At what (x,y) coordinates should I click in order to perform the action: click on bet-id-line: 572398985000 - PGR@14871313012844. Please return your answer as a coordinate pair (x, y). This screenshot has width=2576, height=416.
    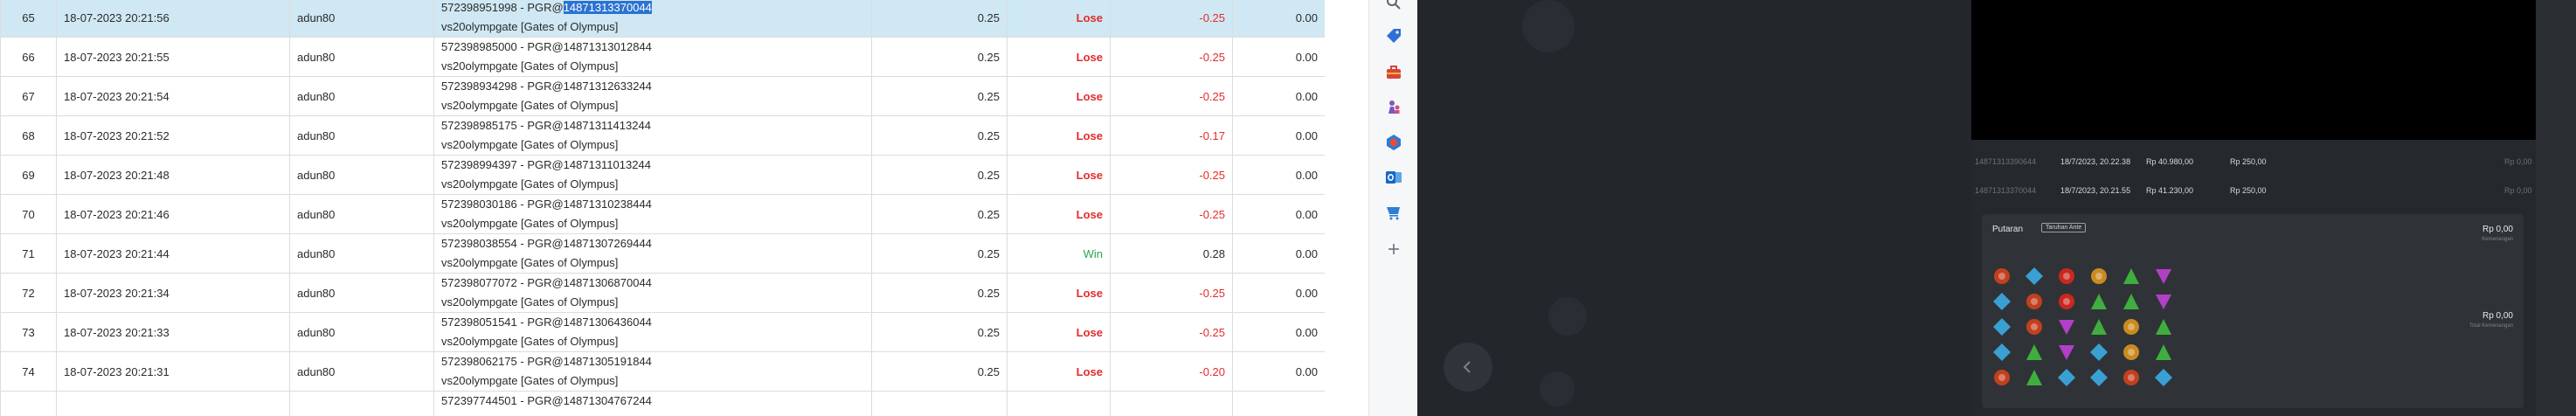
    Looking at the image, I should click on (652, 48).